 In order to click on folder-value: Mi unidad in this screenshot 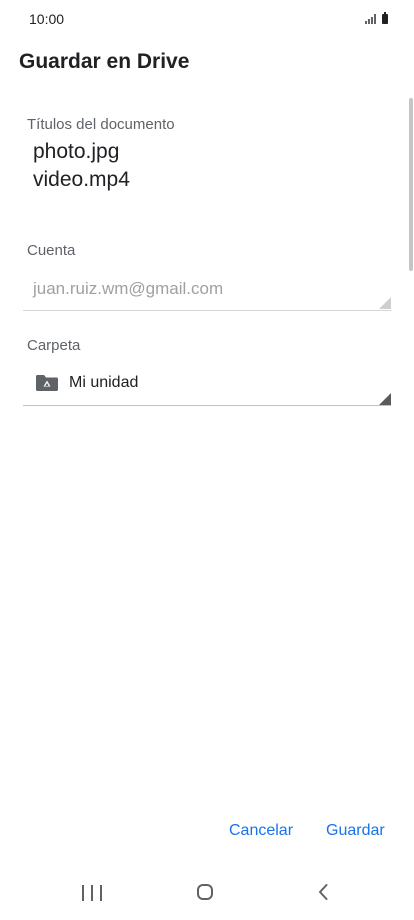, I will do `click(104, 382)`.